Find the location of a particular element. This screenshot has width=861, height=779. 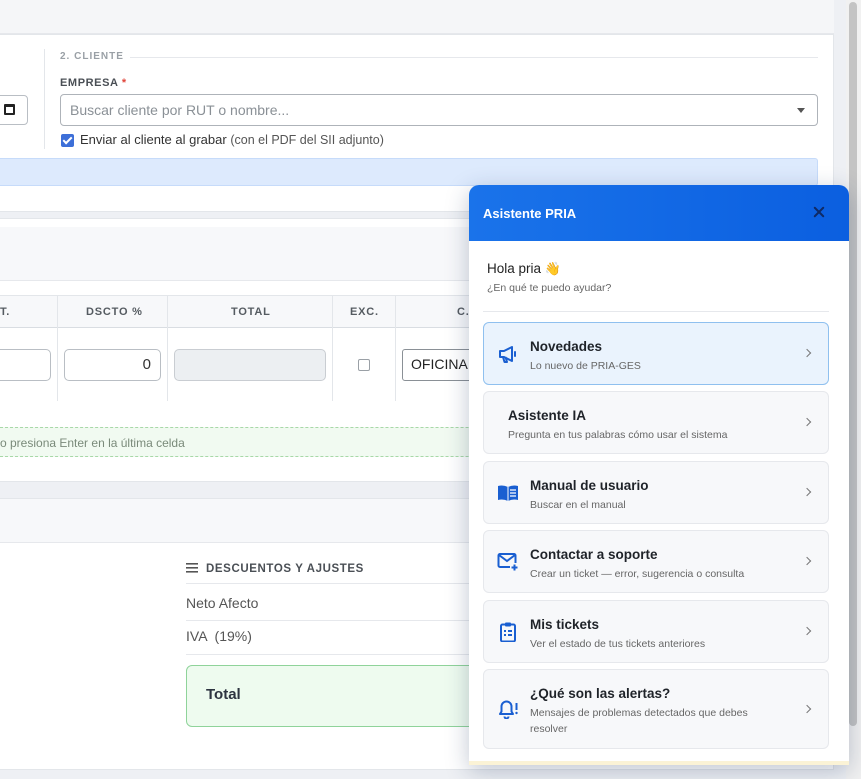

assistant-header: Asistente PRIA is located at coordinates (659, 213).